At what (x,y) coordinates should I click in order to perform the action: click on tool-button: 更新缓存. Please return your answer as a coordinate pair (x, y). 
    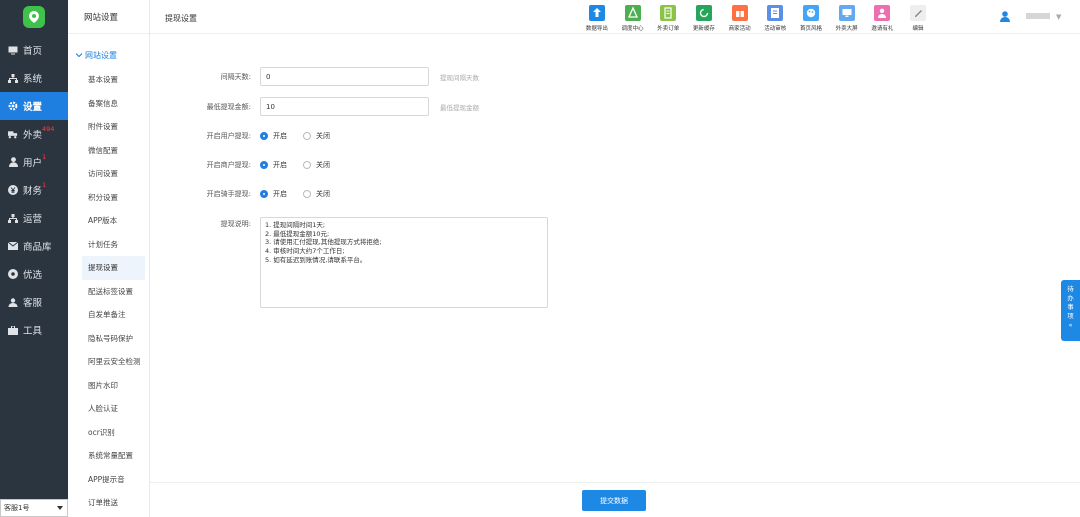
    Looking at the image, I should click on (704, 18).